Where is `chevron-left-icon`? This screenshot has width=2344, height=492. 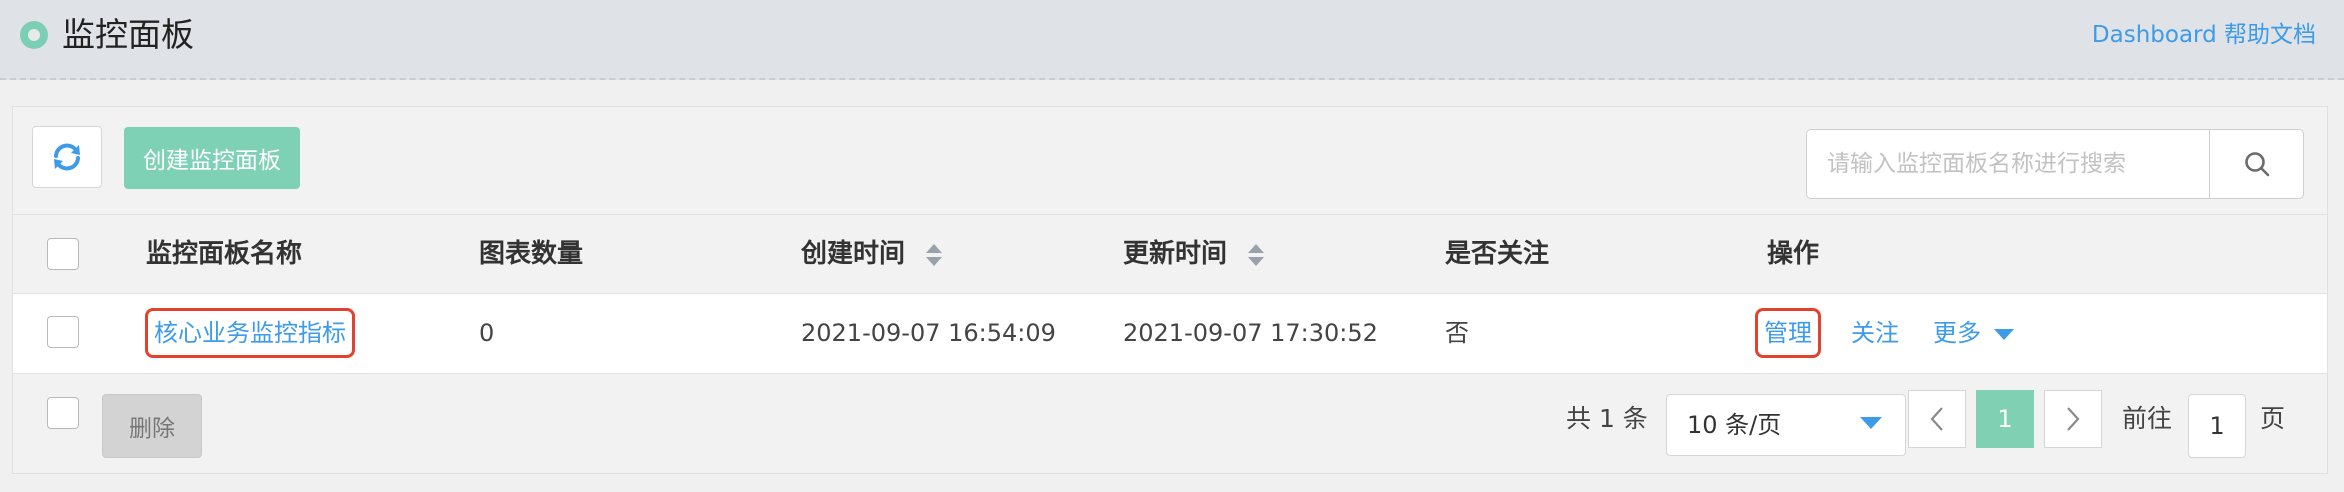
chevron-left-icon is located at coordinates (1936, 419).